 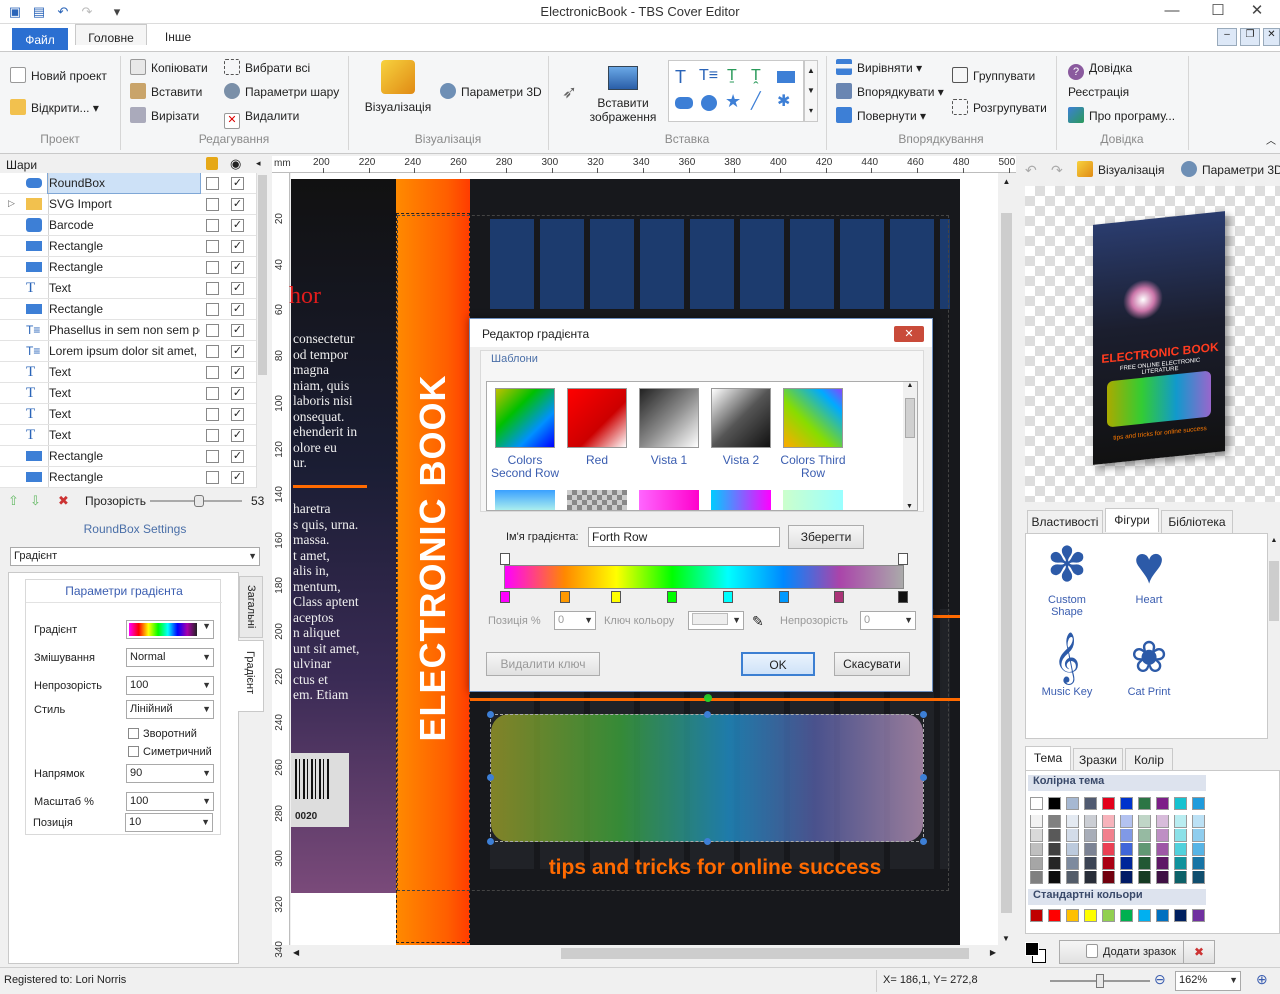 I want to click on layer-row: ▷ SVG Import ✓, so click(x=129, y=204).